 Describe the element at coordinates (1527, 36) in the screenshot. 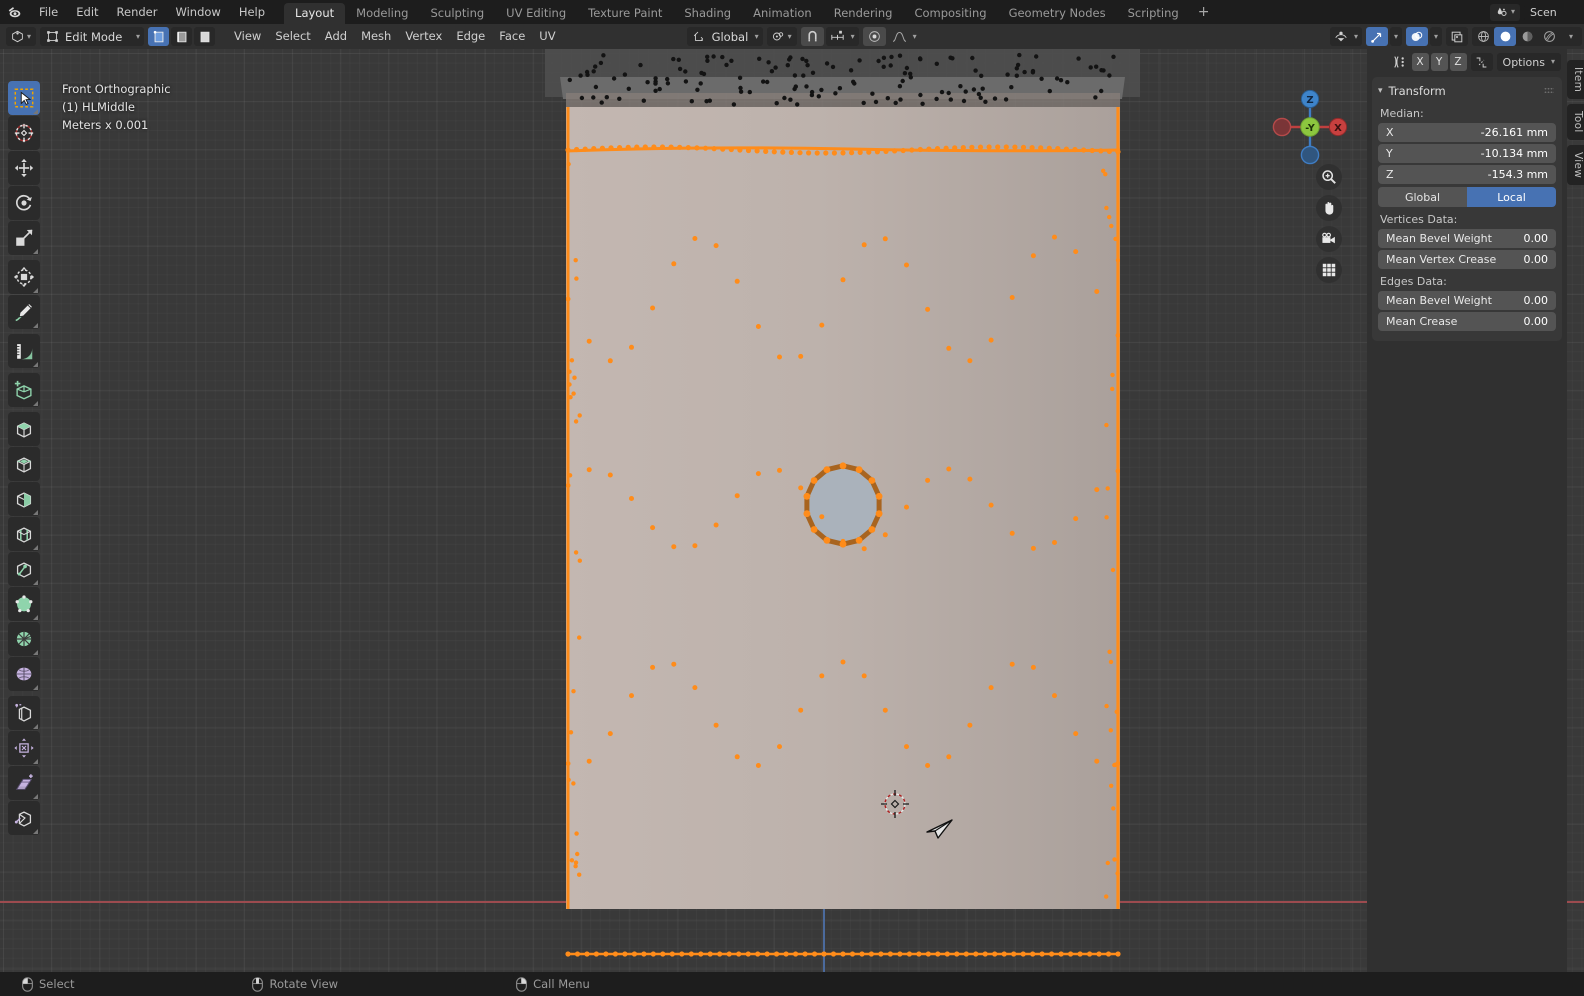

I see `material-preview-shading-button` at that location.